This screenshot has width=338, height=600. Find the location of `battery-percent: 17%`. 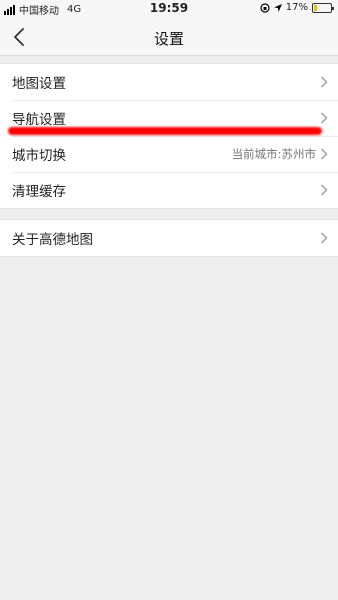

battery-percent: 17% is located at coordinates (296, 7).